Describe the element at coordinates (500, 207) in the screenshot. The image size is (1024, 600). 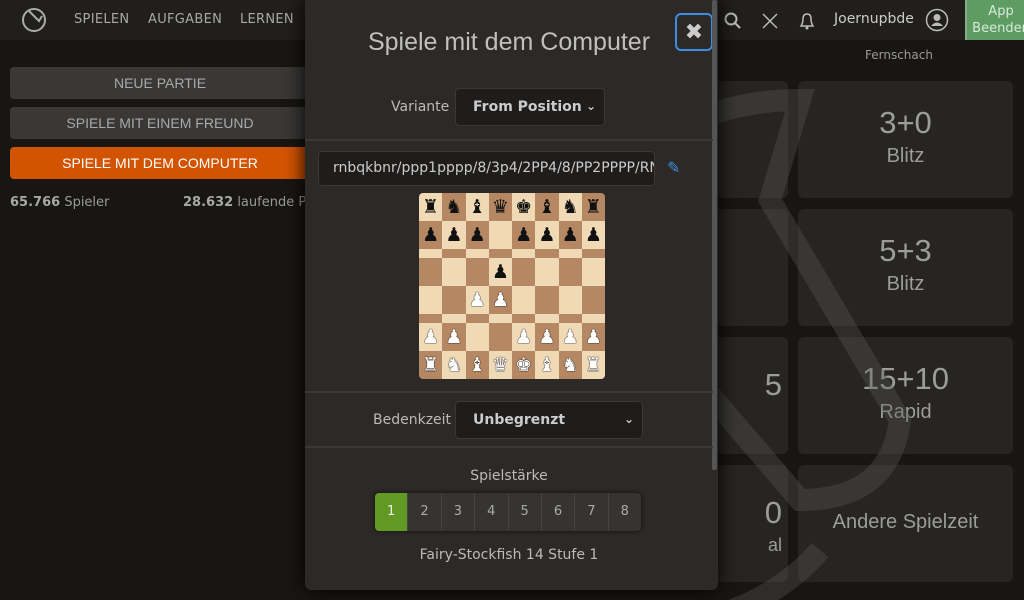
I see `black-queen-icon: ♛` at that location.